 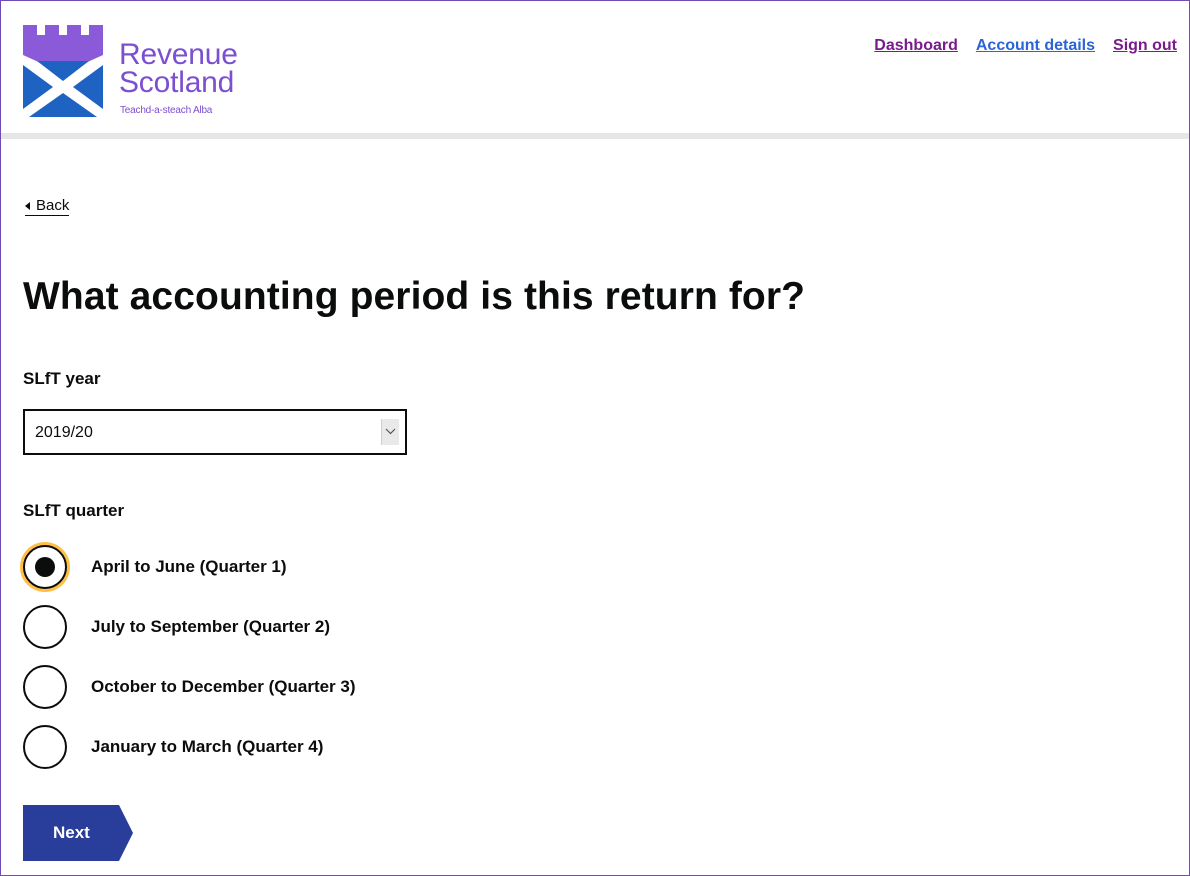 What do you see at coordinates (63, 71) in the screenshot?
I see `logo-emblem-icon` at bounding box center [63, 71].